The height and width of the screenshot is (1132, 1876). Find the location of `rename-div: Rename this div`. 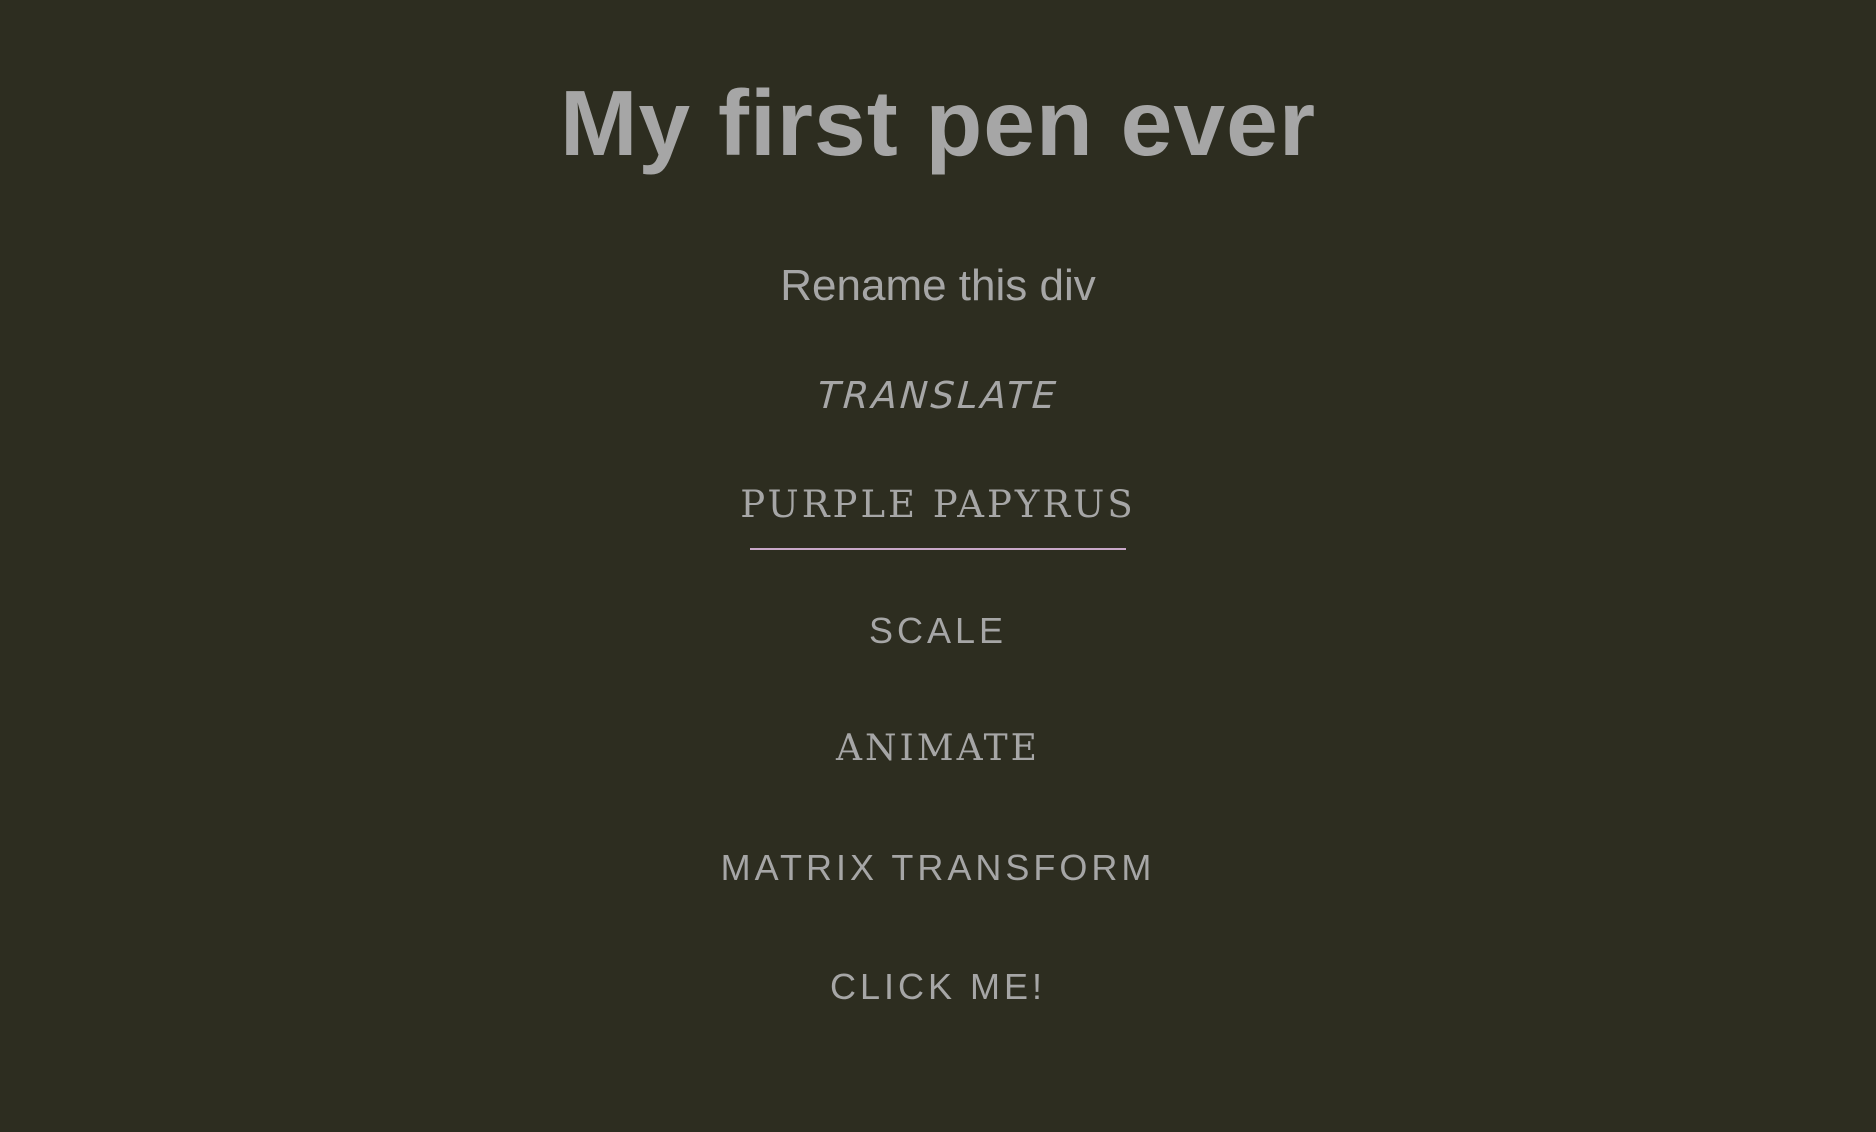

rename-div: Rename this div is located at coordinates (938, 286).